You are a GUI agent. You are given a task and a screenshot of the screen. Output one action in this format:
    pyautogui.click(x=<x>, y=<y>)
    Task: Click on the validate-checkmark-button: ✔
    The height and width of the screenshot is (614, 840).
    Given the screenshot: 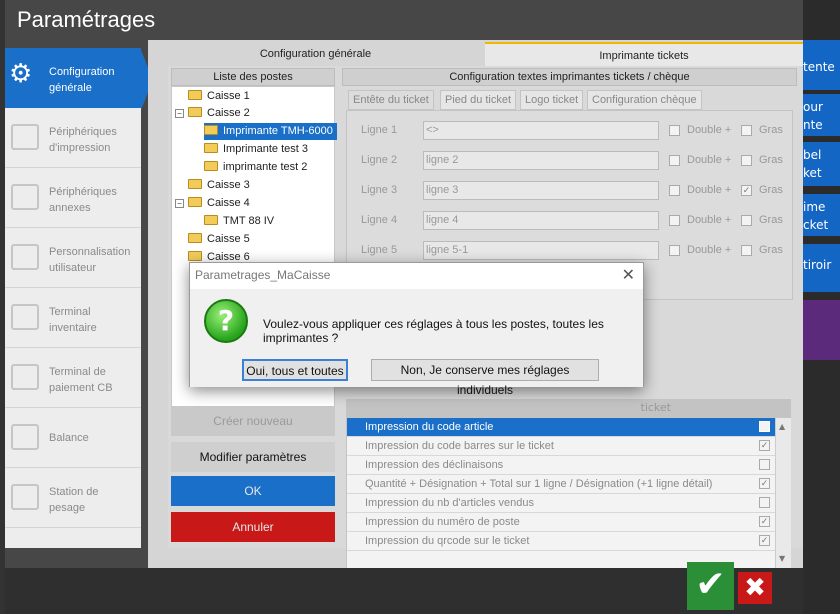 What is the action you would take?
    pyautogui.click(x=710, y=586)
    